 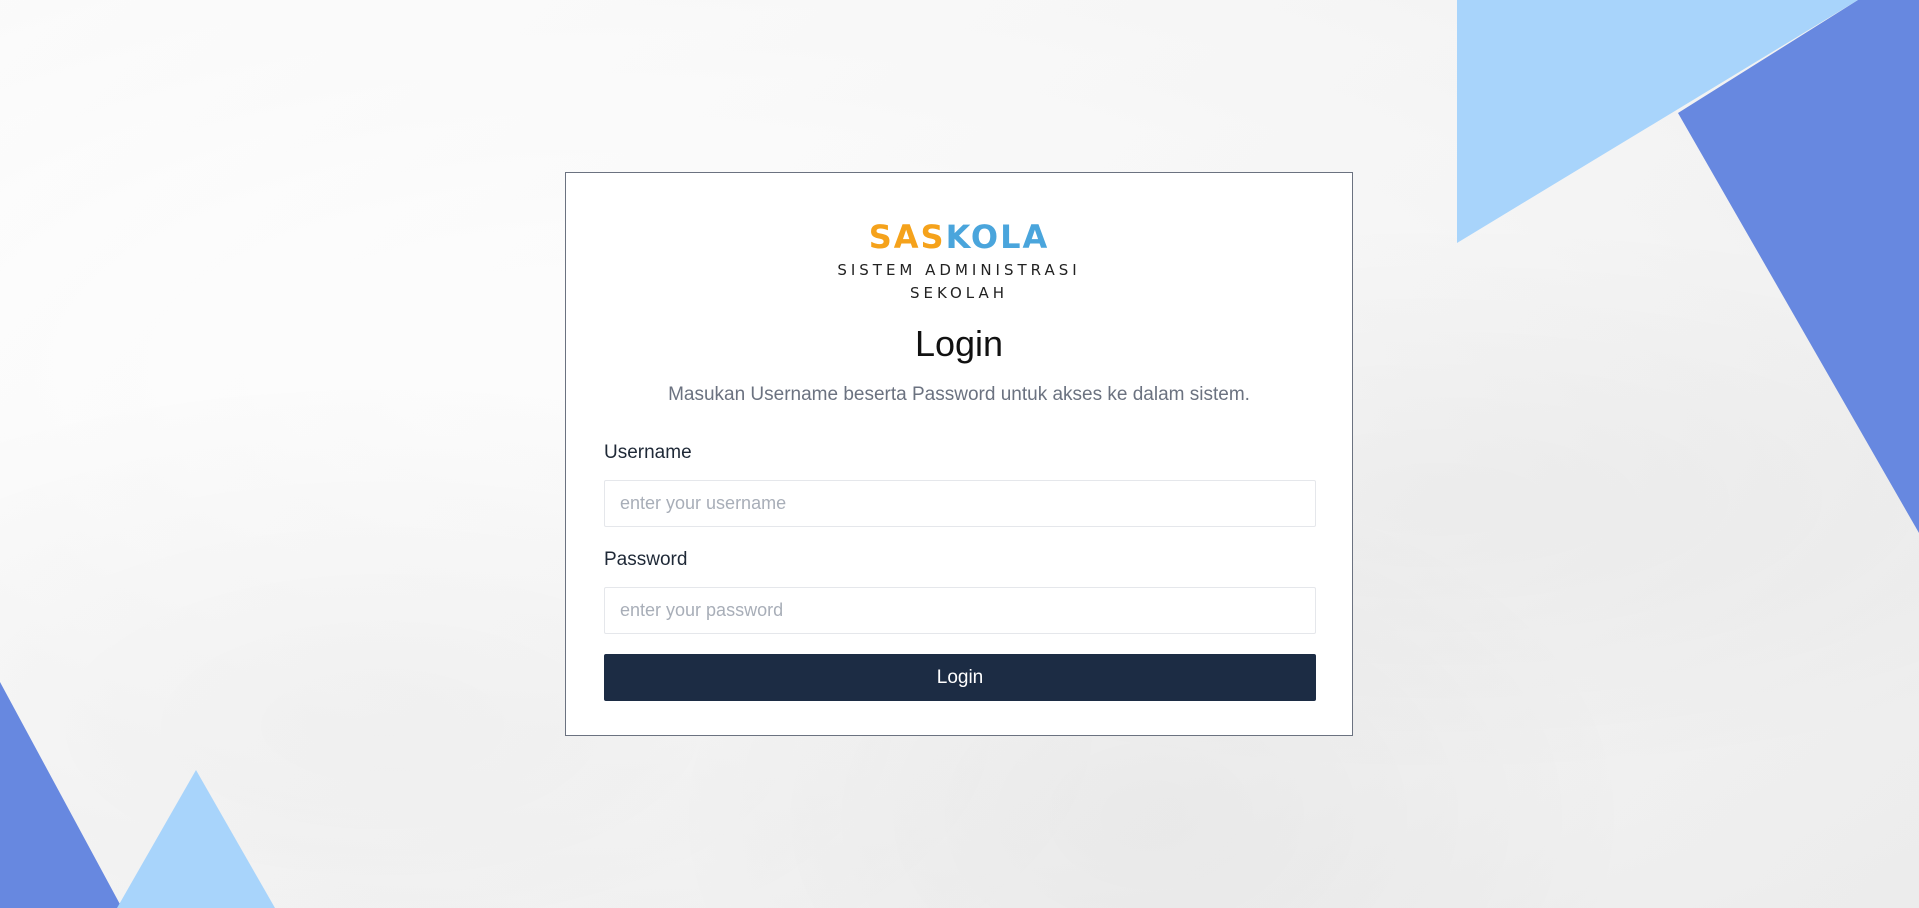 What do you see at coordinates (959, 343) in the screenshot?
I see `page-title: Login` at bounding box center [959, 343].